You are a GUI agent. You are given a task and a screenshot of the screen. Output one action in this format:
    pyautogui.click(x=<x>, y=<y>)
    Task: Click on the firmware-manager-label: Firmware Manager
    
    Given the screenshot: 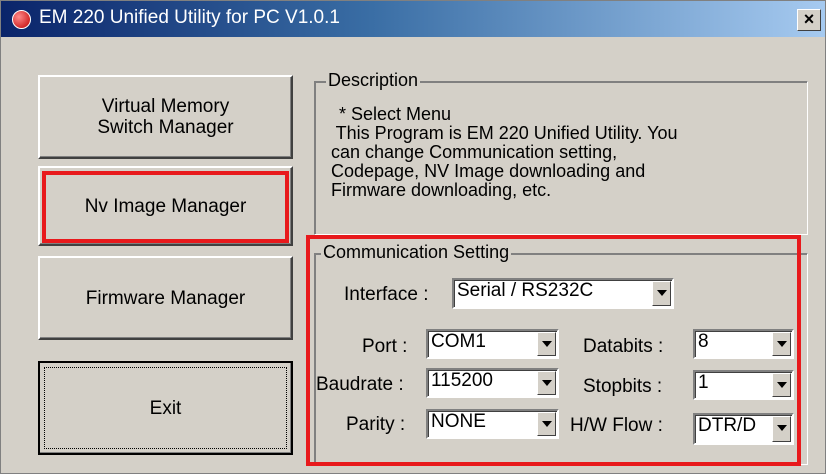 What is the action you would take?
    pyautogui.click(x=165, y=298)
    